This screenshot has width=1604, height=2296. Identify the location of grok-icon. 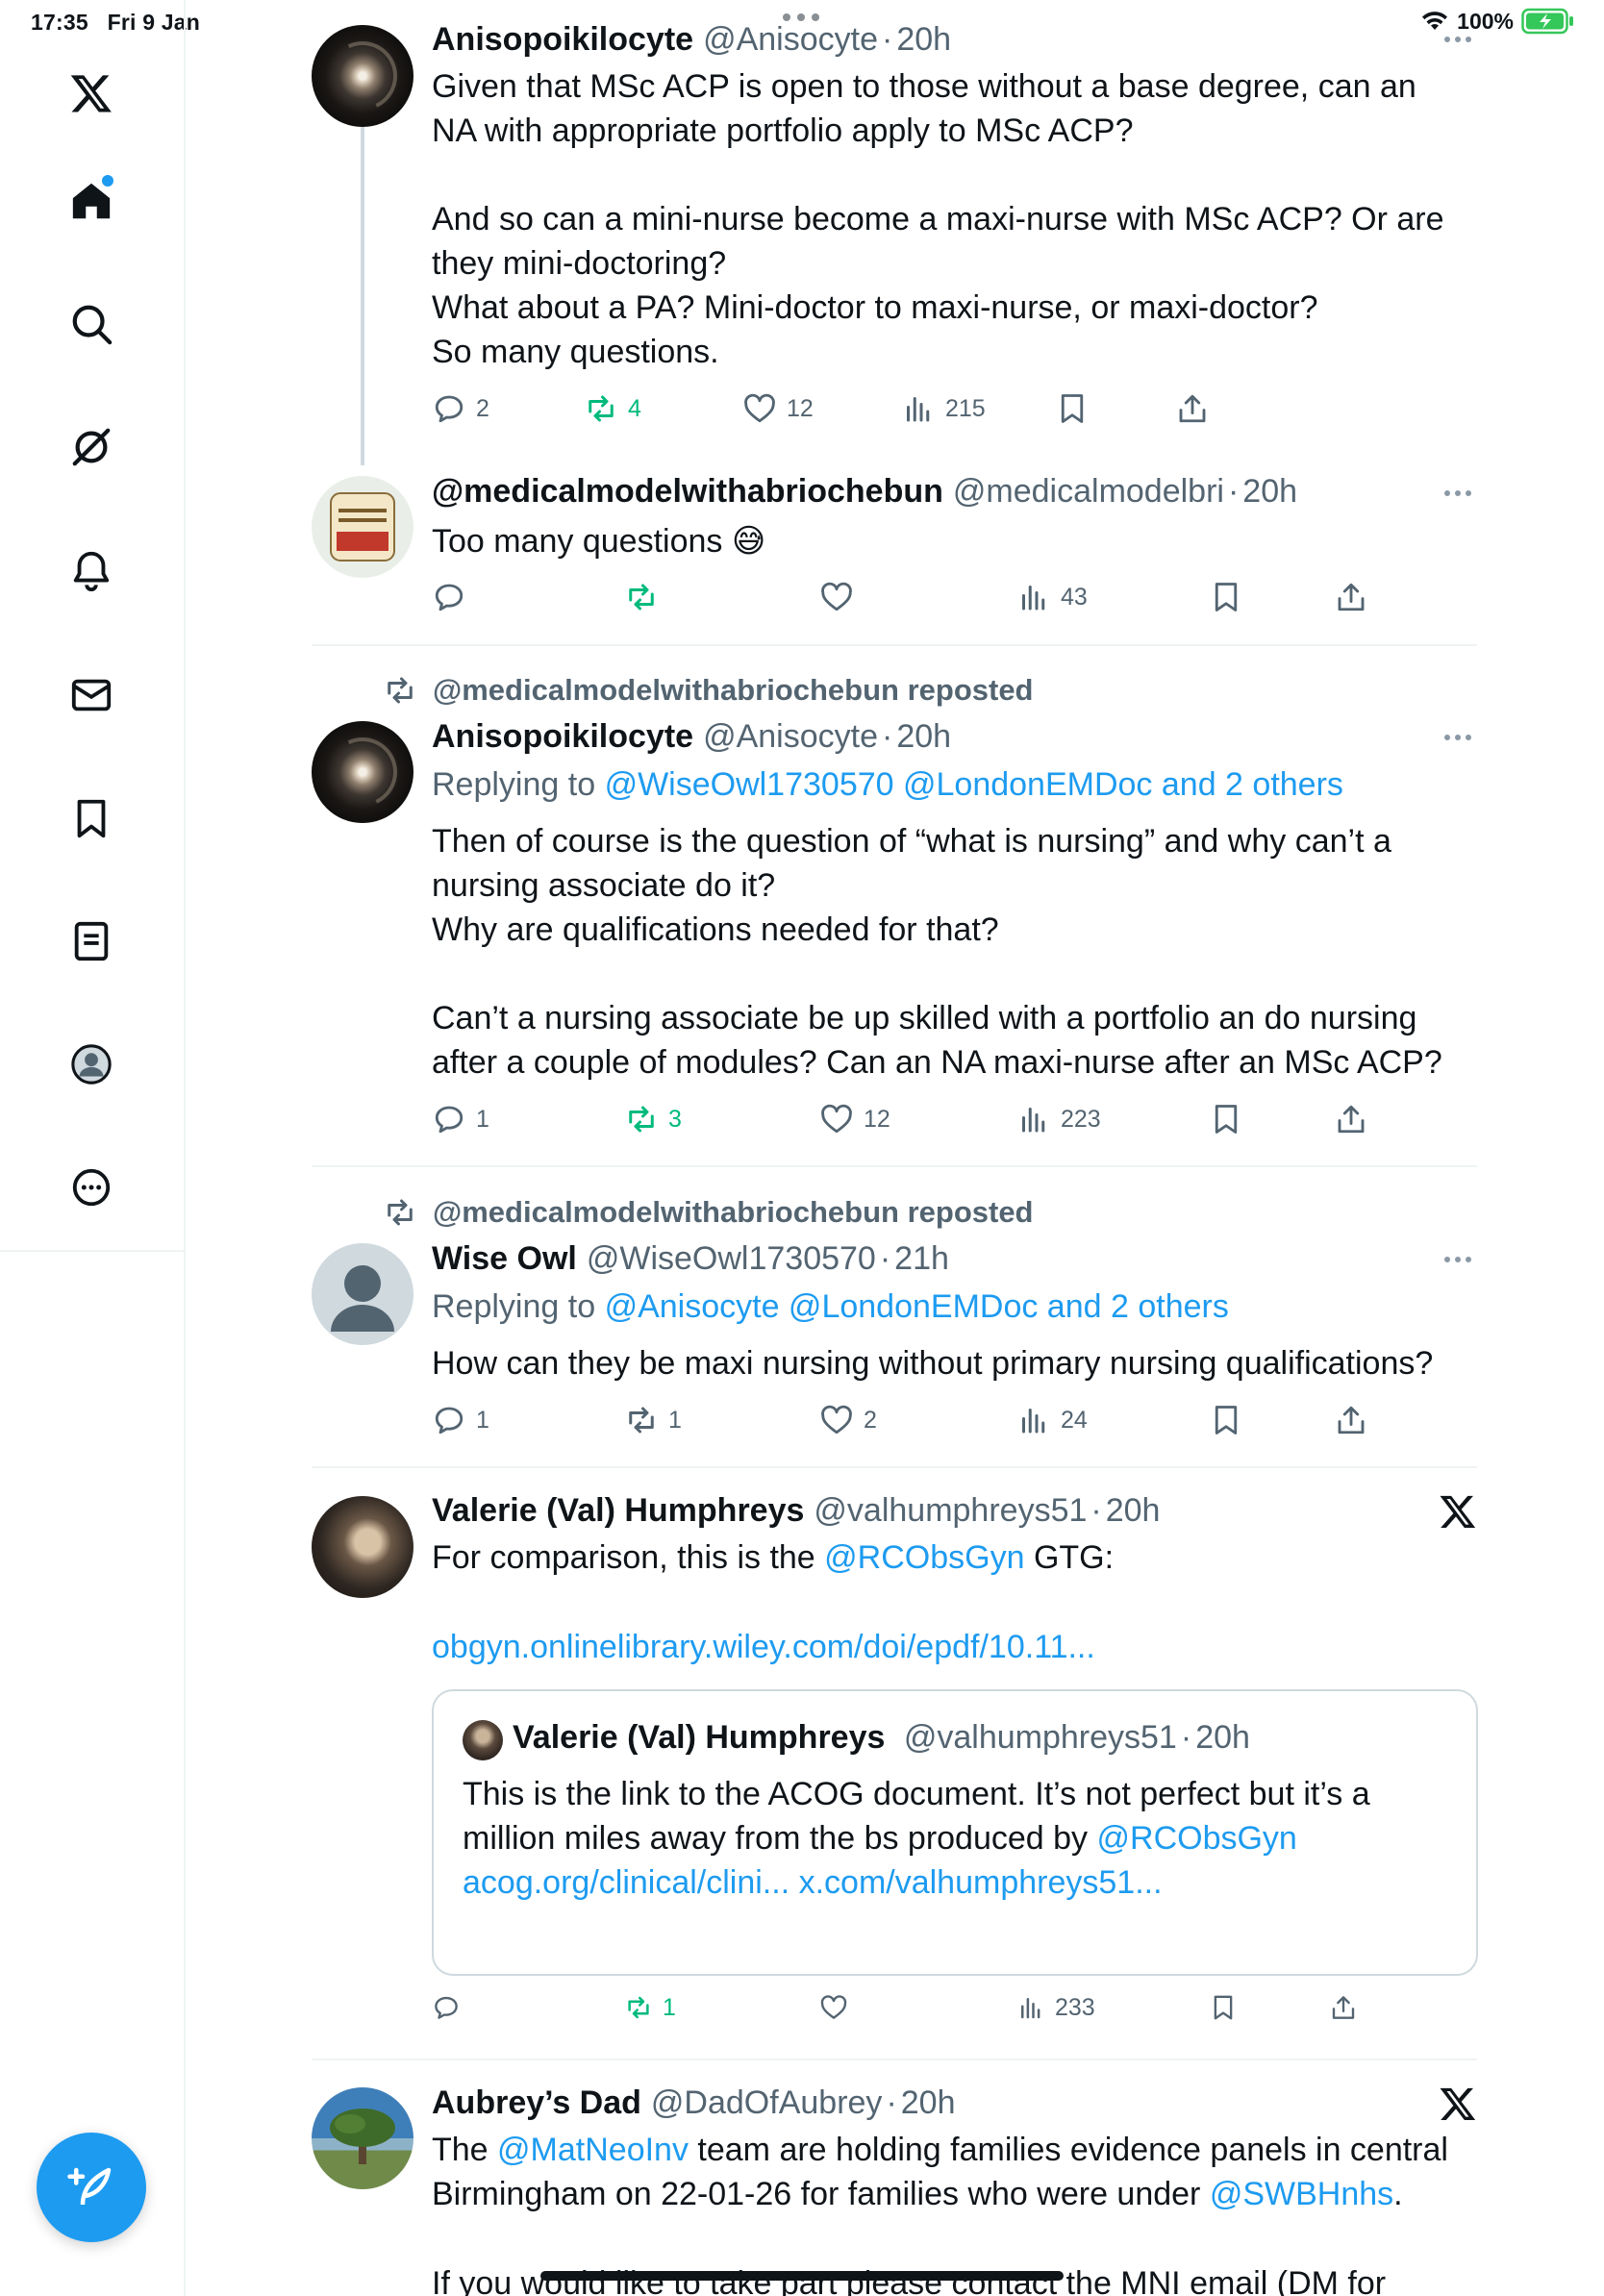
(91, 447).